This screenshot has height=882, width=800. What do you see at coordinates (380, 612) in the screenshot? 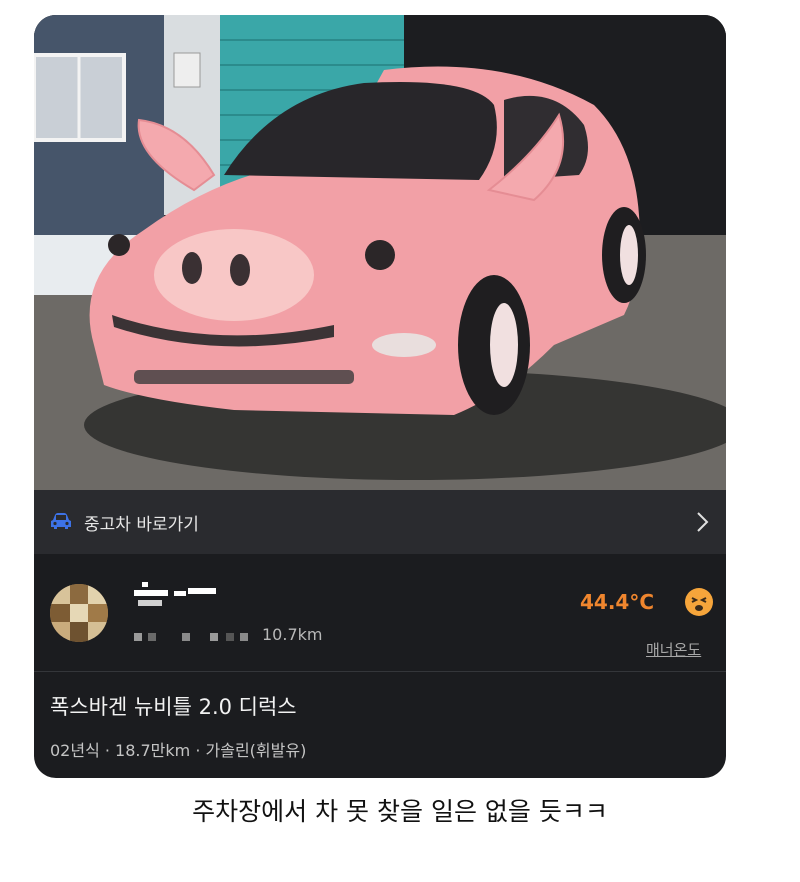
I see `seller-info: 10.7km 44.4°C 매너온도` at bounding box center [380, 612].